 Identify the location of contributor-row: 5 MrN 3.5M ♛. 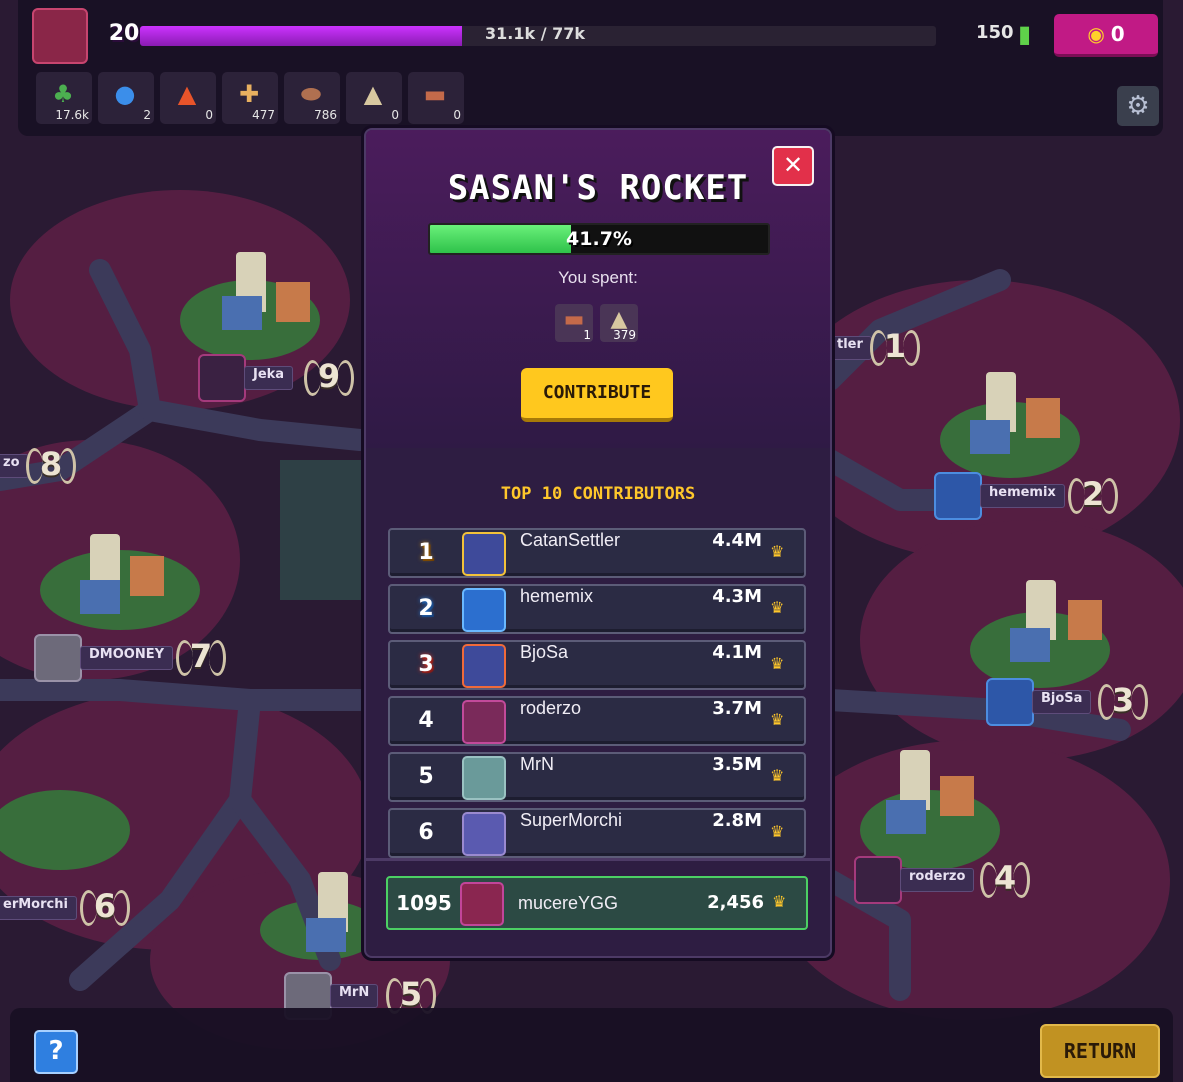
(597, 777).